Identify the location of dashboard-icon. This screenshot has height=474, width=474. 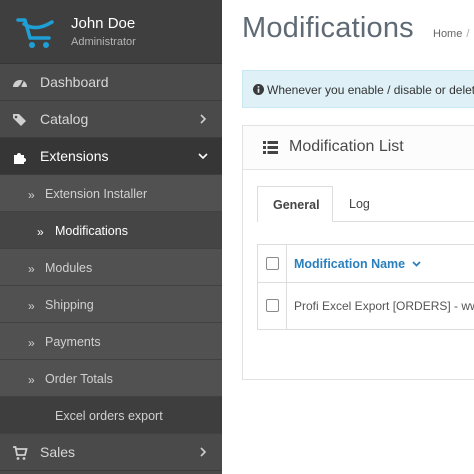
(20, 84).